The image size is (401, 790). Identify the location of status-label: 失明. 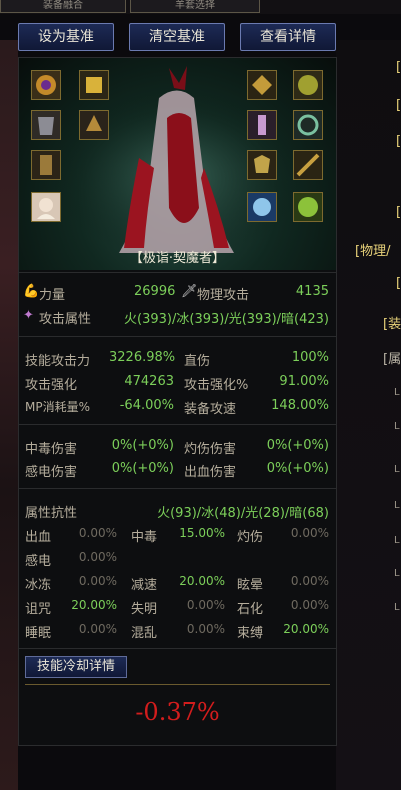
(144, 609).